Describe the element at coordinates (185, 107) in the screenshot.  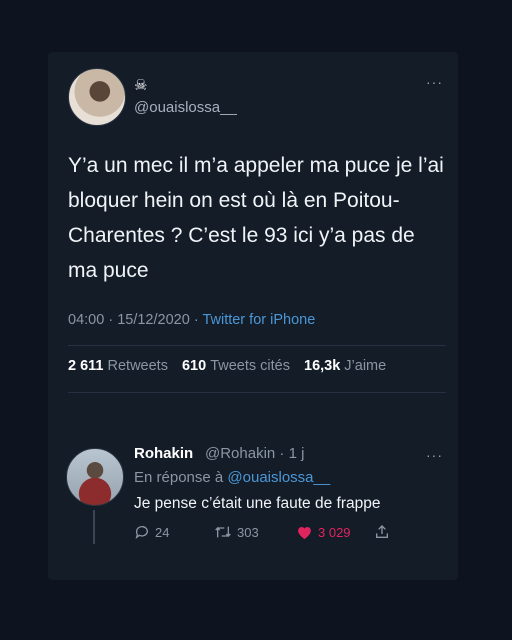
I see `tweet-handle: @ouaislossa__` at that location.